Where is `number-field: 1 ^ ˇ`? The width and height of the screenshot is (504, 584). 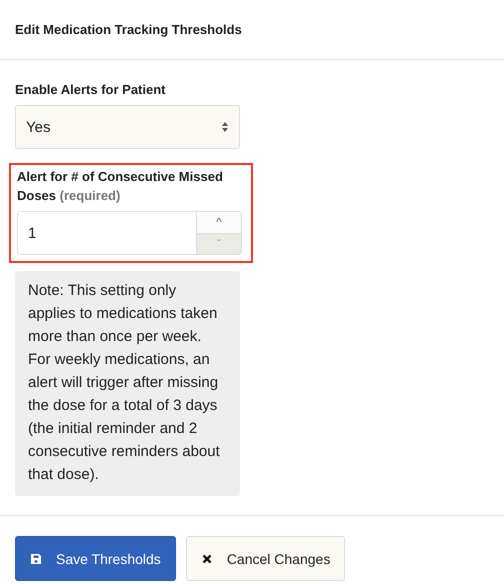
number-field: 1 ^ ˇ is located at coordinates (129, 233).